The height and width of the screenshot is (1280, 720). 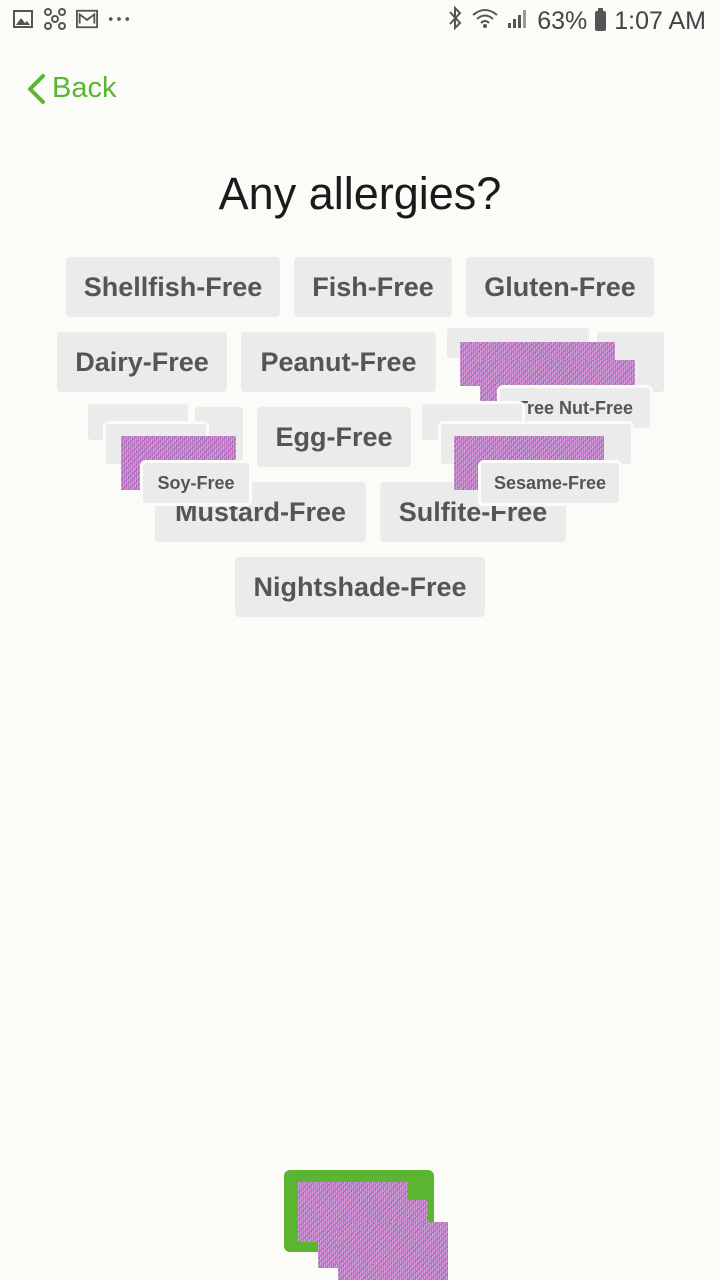 What do you see at coordinates (23, 19) in the screenshot?
I see `gallery-icon` at bounding box center [23, 19].